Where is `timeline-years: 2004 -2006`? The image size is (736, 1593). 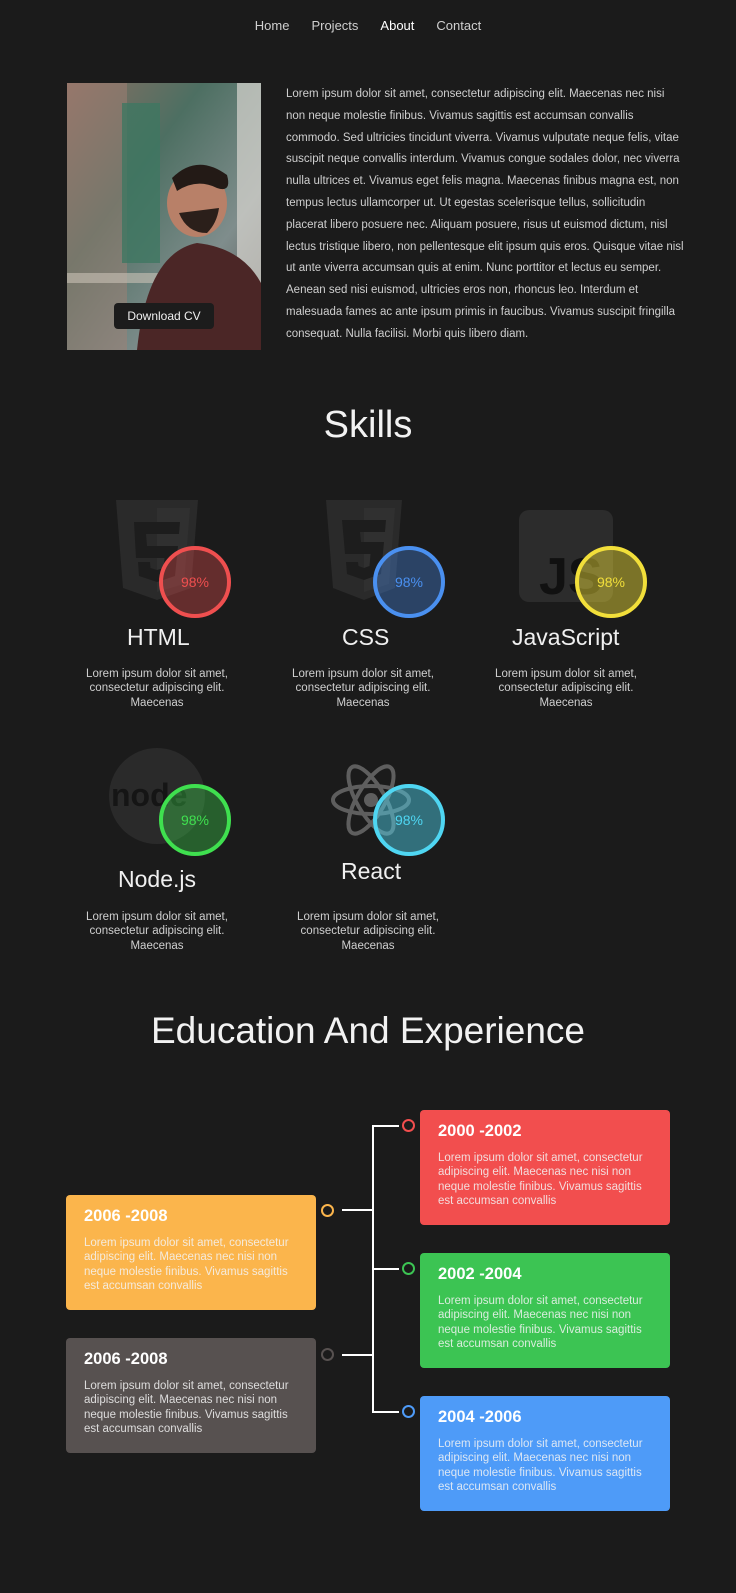
timeline-years: 2004 -2006 is located at coordinates (480, 1417).